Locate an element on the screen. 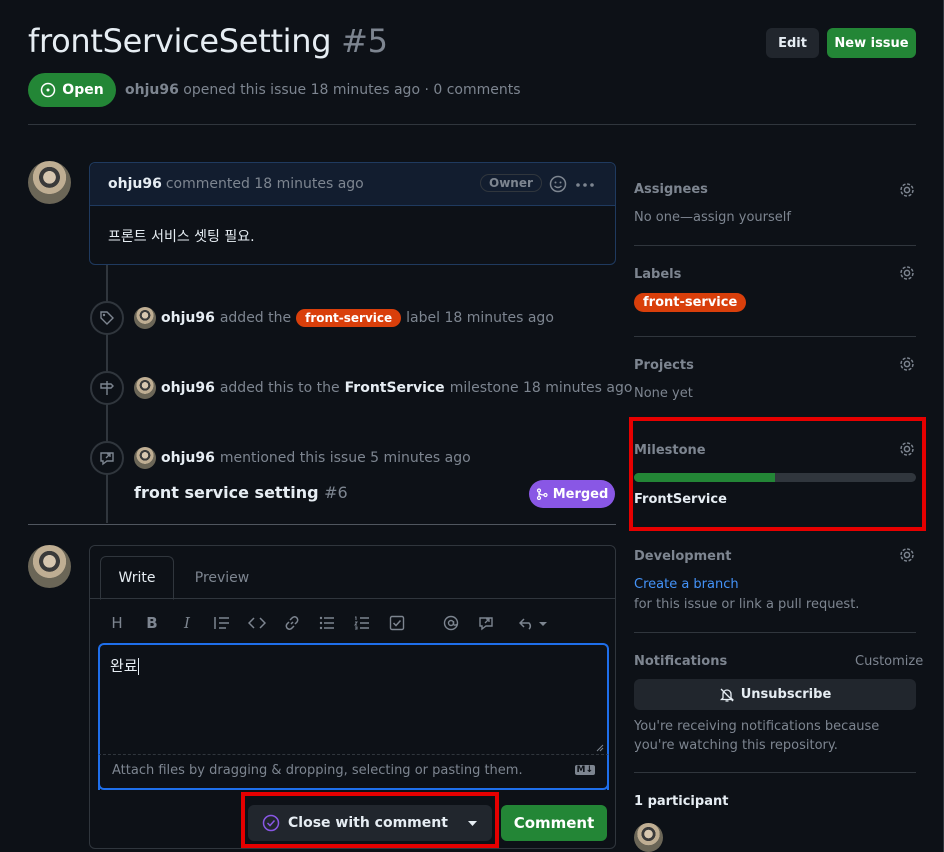  issue-title: frontServiceSetting #5 is located at coordinates (208, 41).